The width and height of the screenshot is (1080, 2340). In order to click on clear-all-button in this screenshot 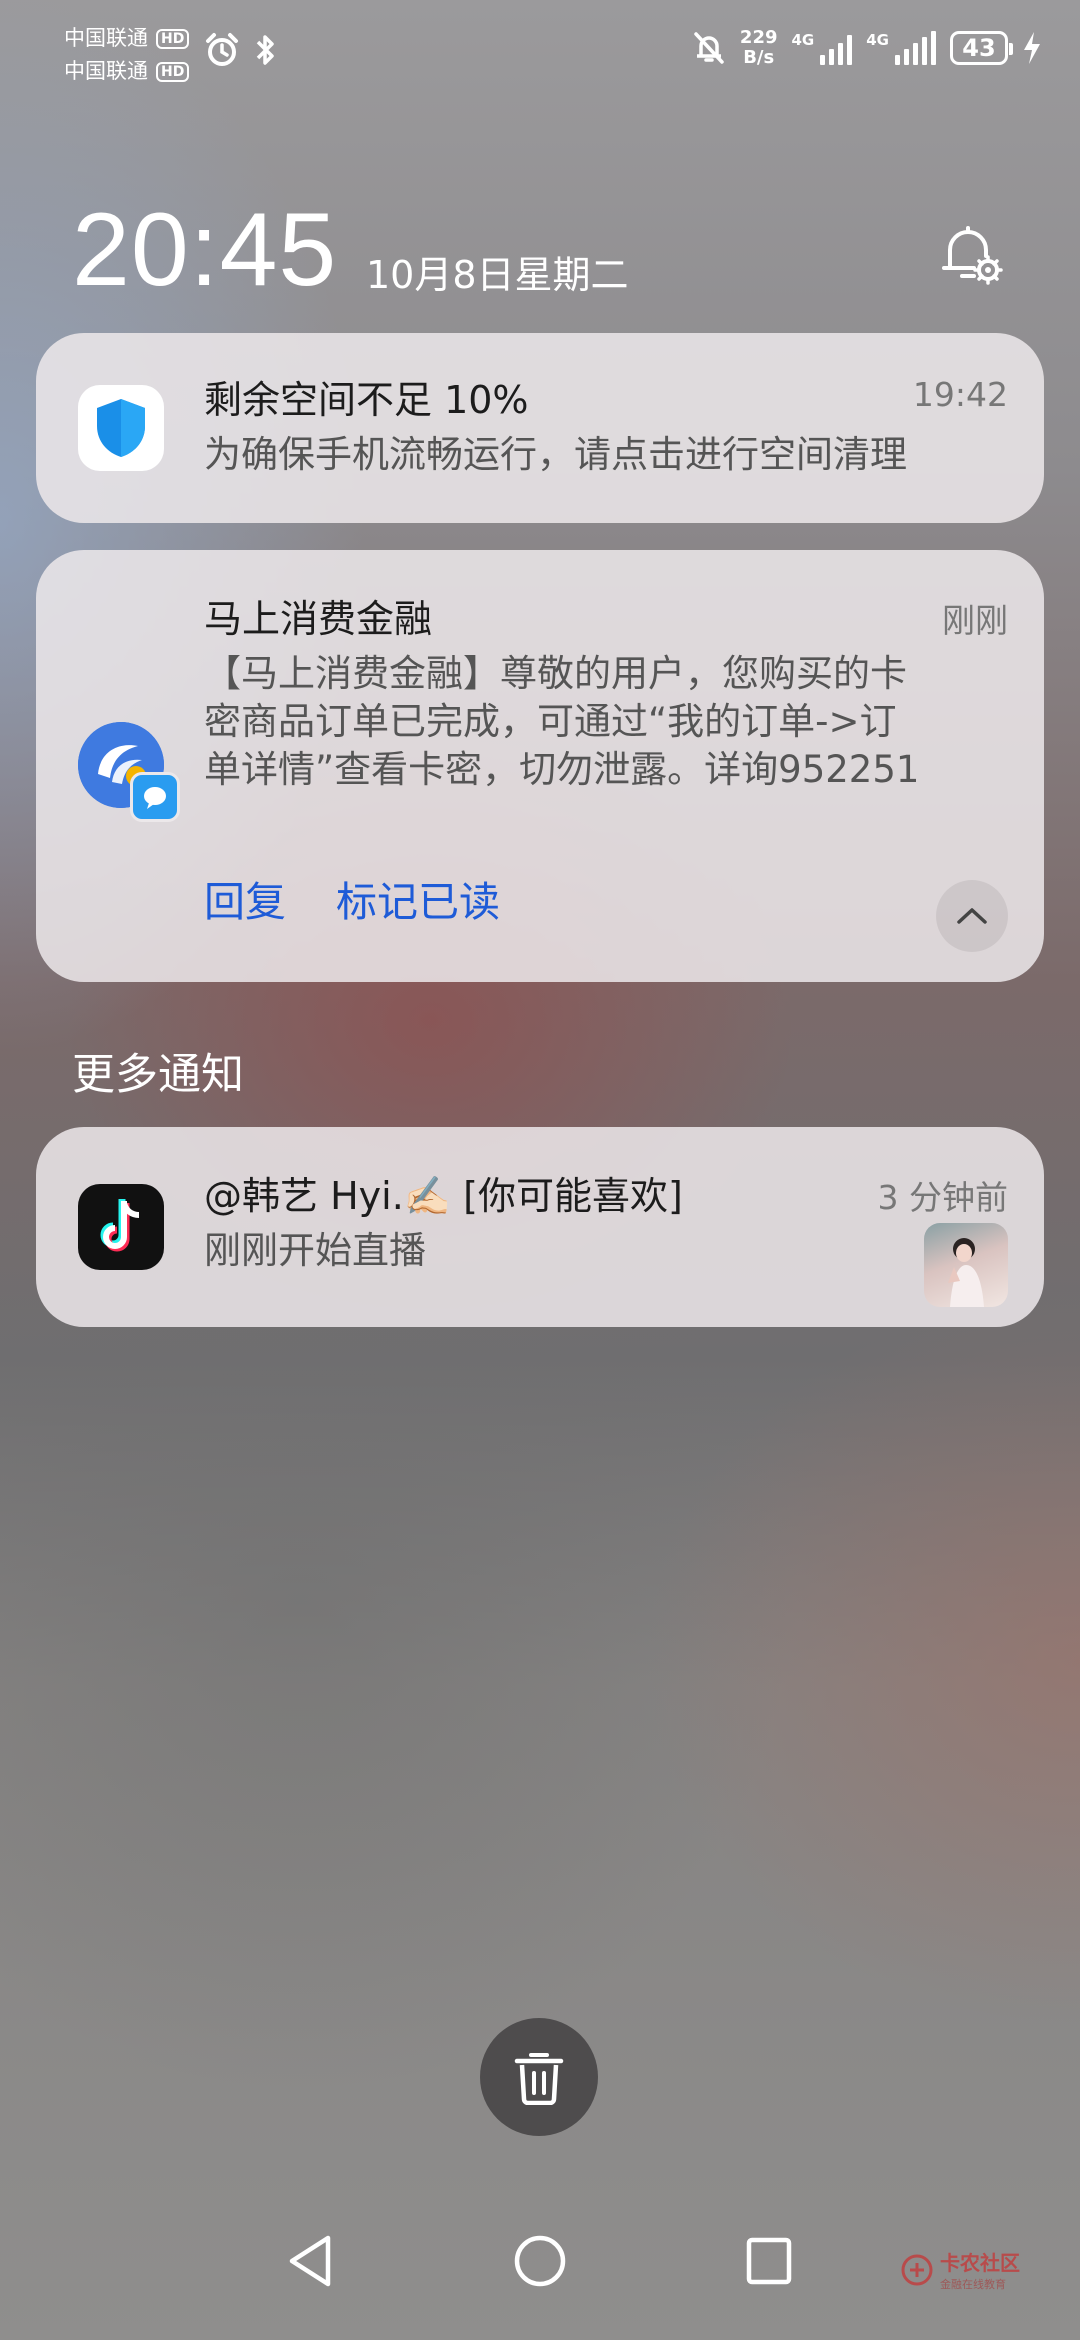, I will do `click(539, 2077)`.